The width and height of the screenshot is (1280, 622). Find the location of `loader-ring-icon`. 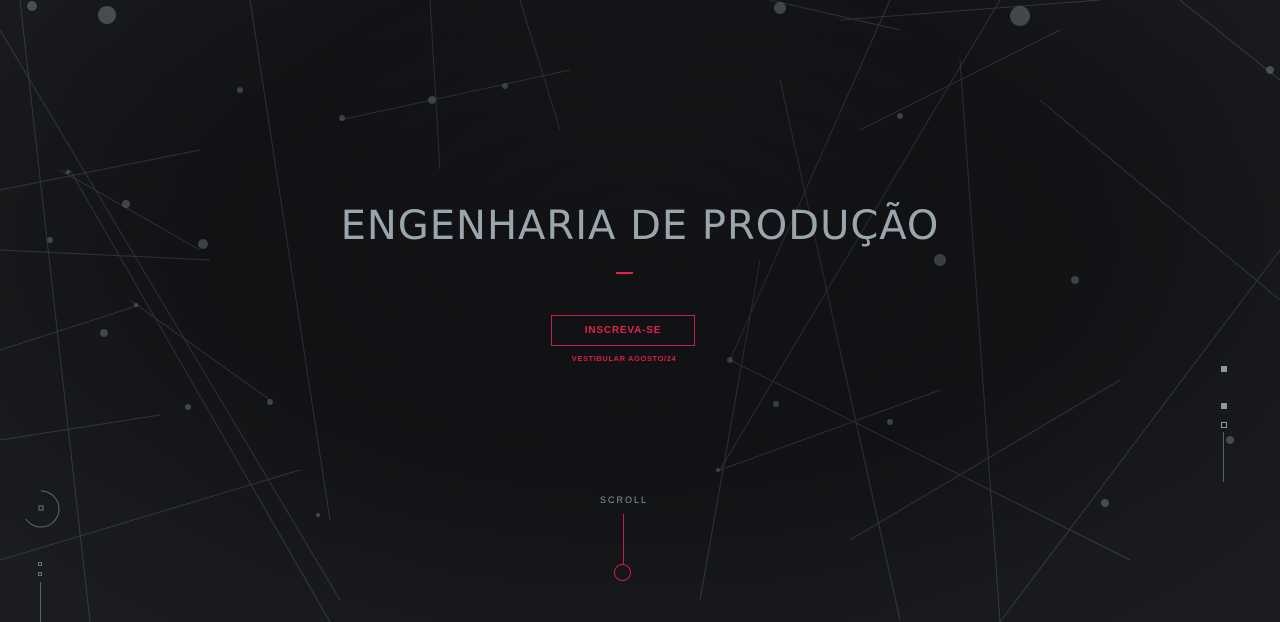

loader-ring-icon is located at coordinates (42, 509).